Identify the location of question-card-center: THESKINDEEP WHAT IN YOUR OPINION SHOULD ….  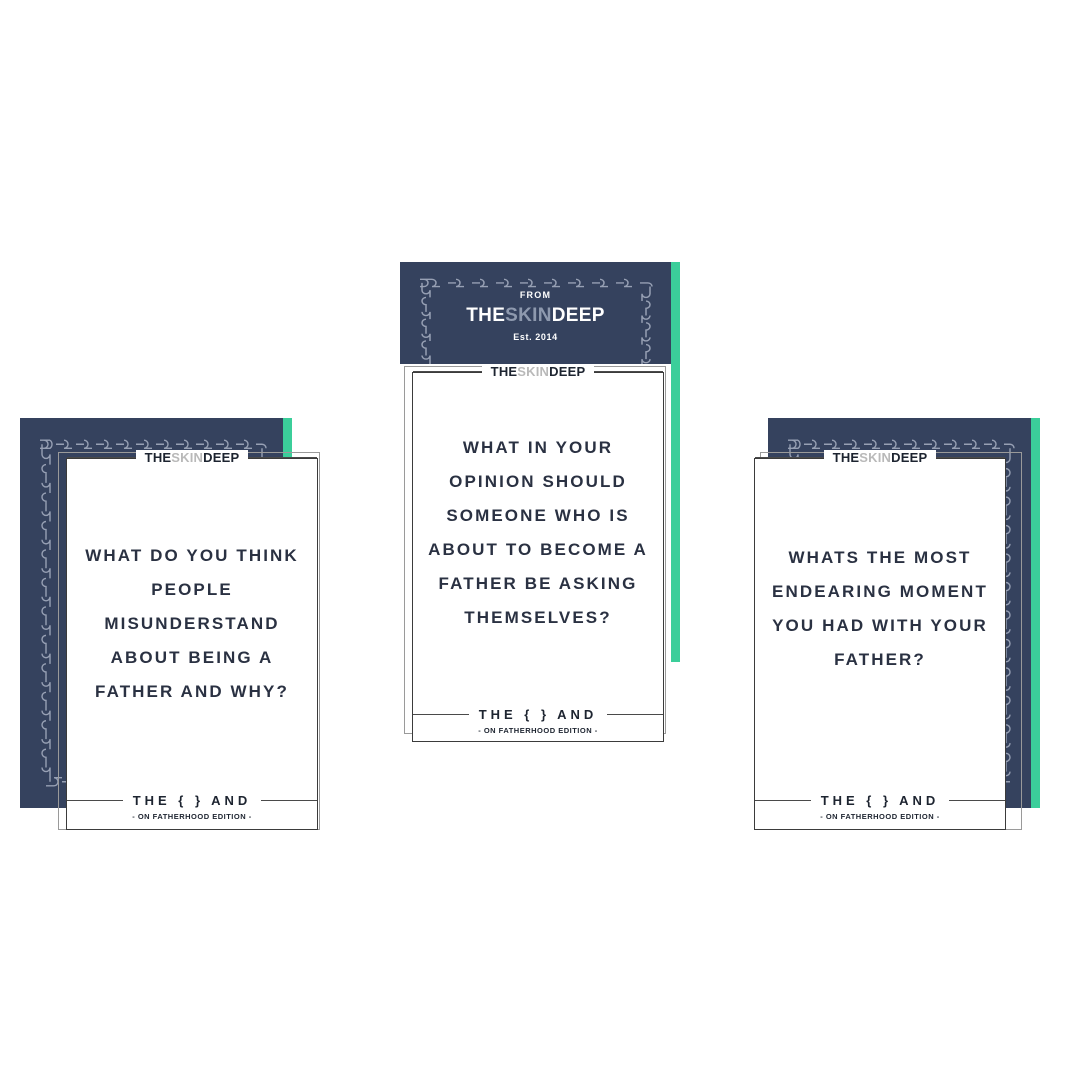
(538, 553).